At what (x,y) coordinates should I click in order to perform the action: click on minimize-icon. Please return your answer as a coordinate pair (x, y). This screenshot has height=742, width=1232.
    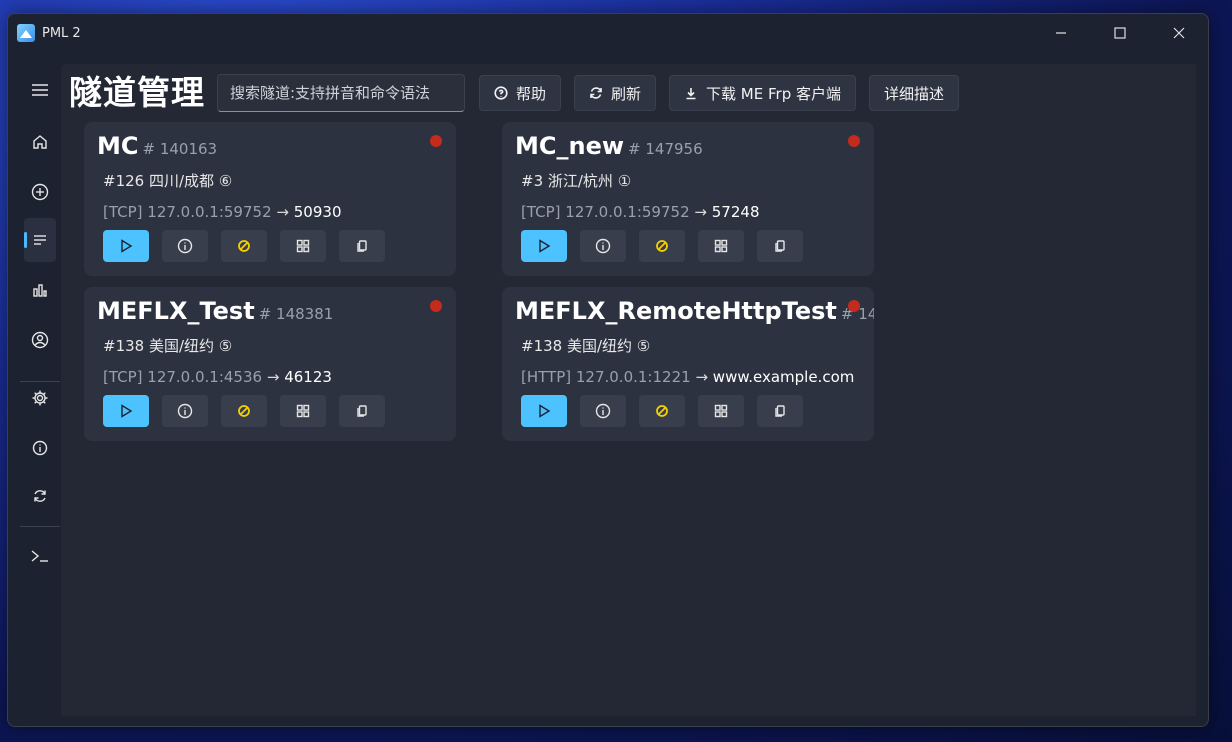
    Looking at the image, I should click on (1060, 33).